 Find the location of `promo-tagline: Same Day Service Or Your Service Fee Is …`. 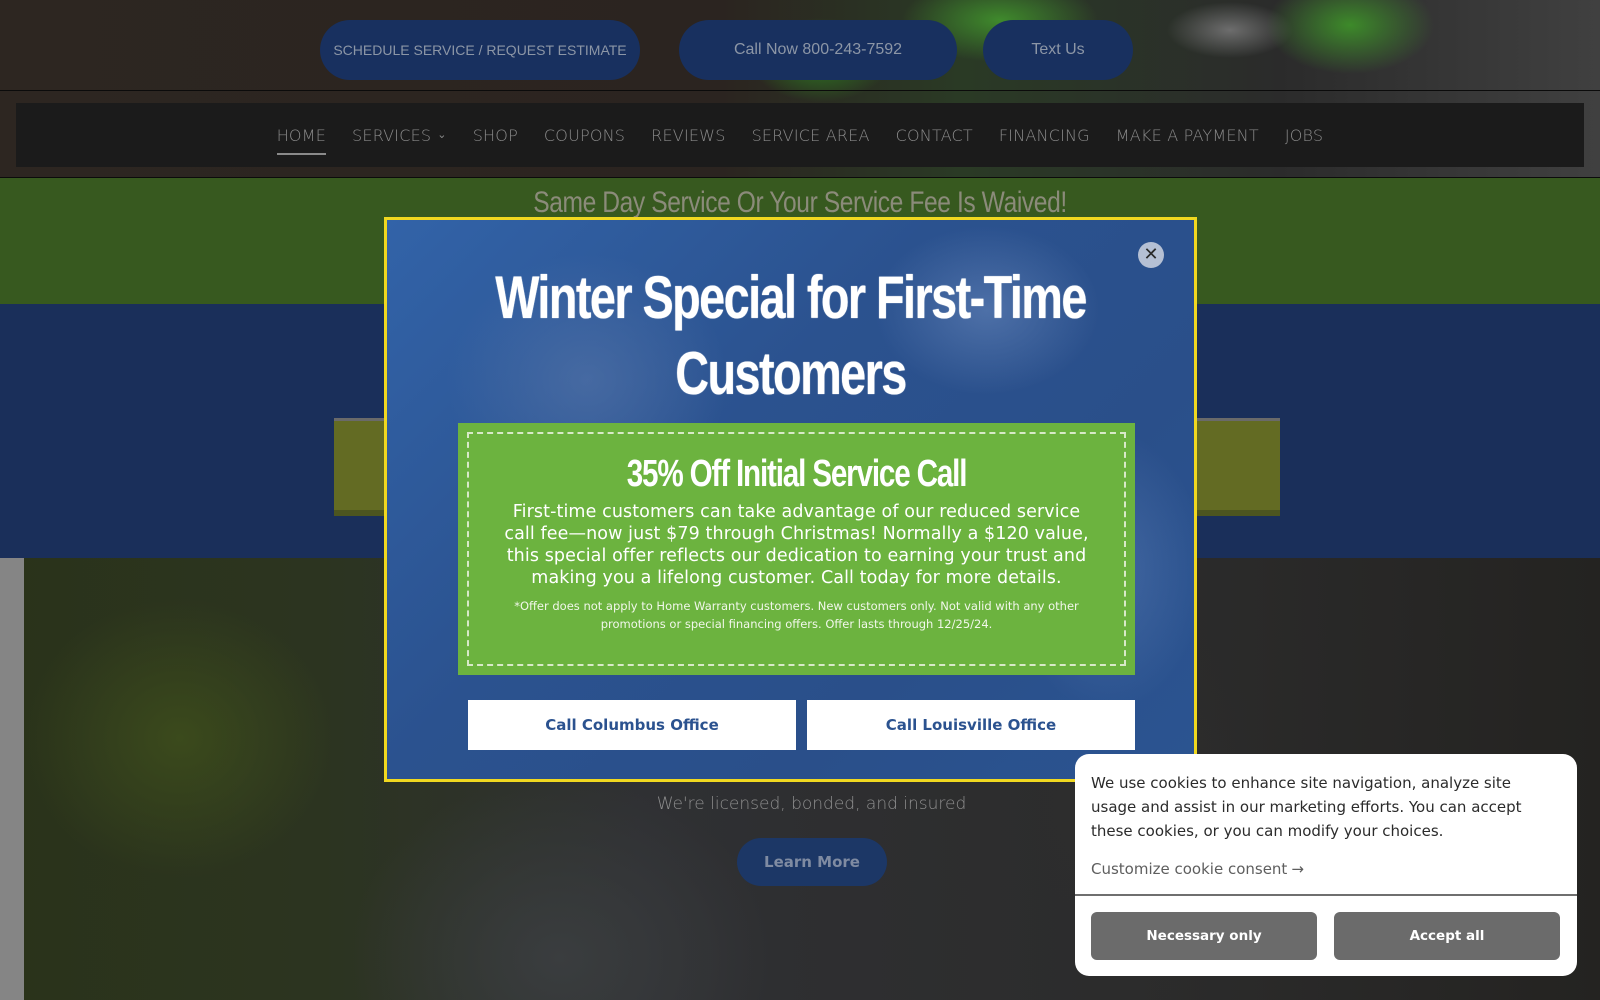

promo-tagline: Same Day Service Or Your Service Fee Is … is located at coordinates (800, 202).